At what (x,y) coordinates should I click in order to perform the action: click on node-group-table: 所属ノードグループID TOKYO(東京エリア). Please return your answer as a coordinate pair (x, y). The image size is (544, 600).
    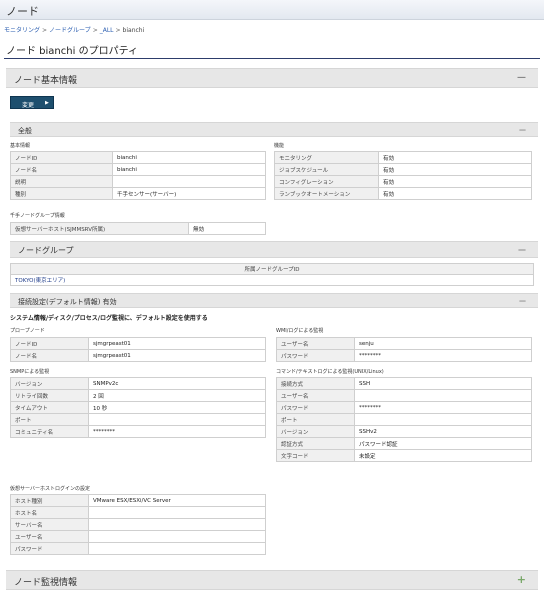
    Looking at the image, I should click on (272, 274).